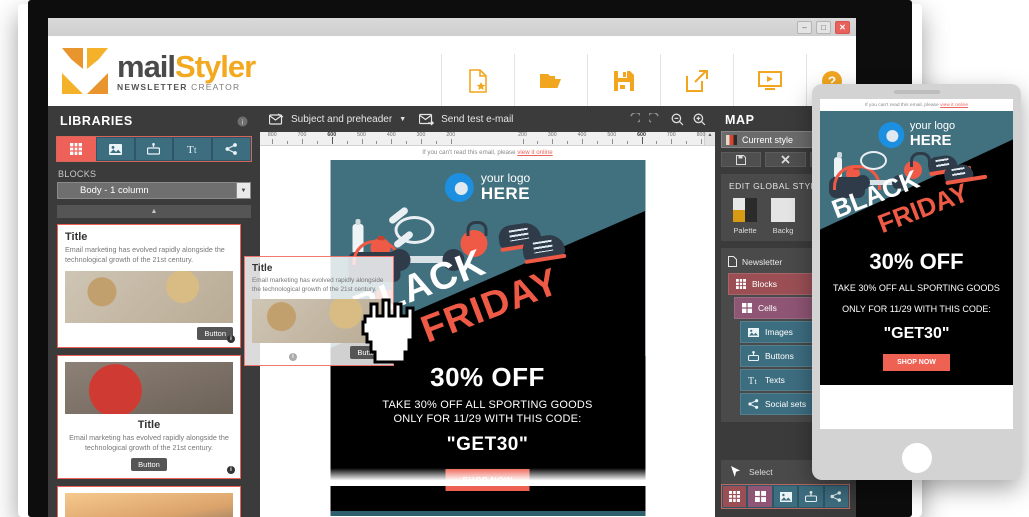  What do you see at coordinates (149, 464) in the screenshot?
I see `block-button-label: Button` at bounding box center [149, 464].